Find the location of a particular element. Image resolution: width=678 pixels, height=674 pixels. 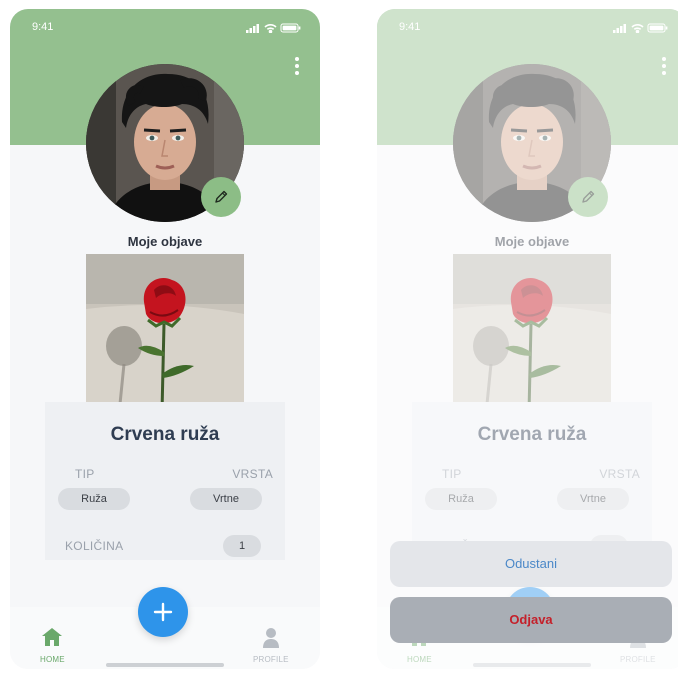

add-post-button is located at coordinates (163, 612).